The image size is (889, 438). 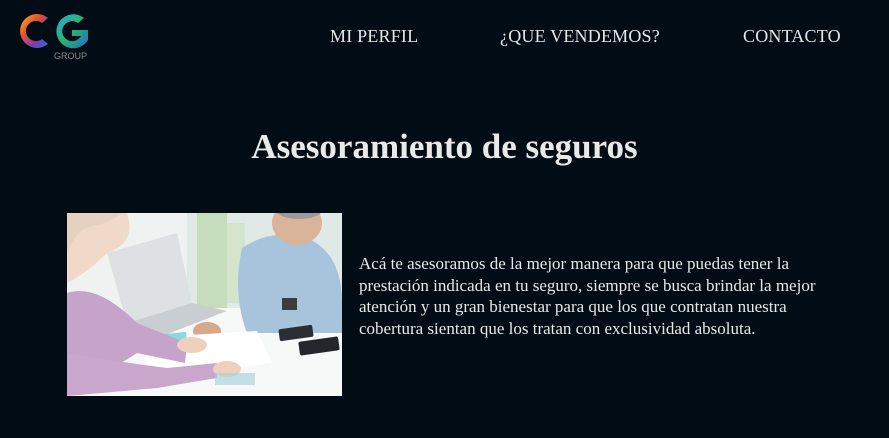 I want to click on consultation-photo, so click(x=204, y=304).